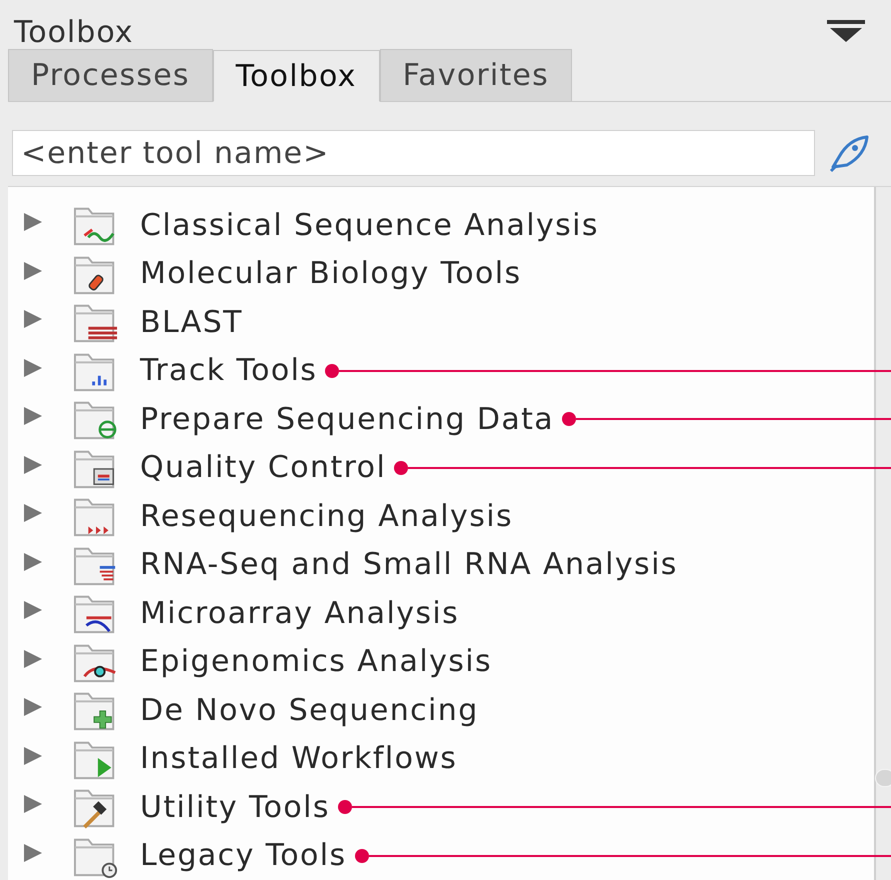  What do you see at coordinates (476, 75) in the screenshot?
I see `tab: Favorites` at bounding box center [476, 75].